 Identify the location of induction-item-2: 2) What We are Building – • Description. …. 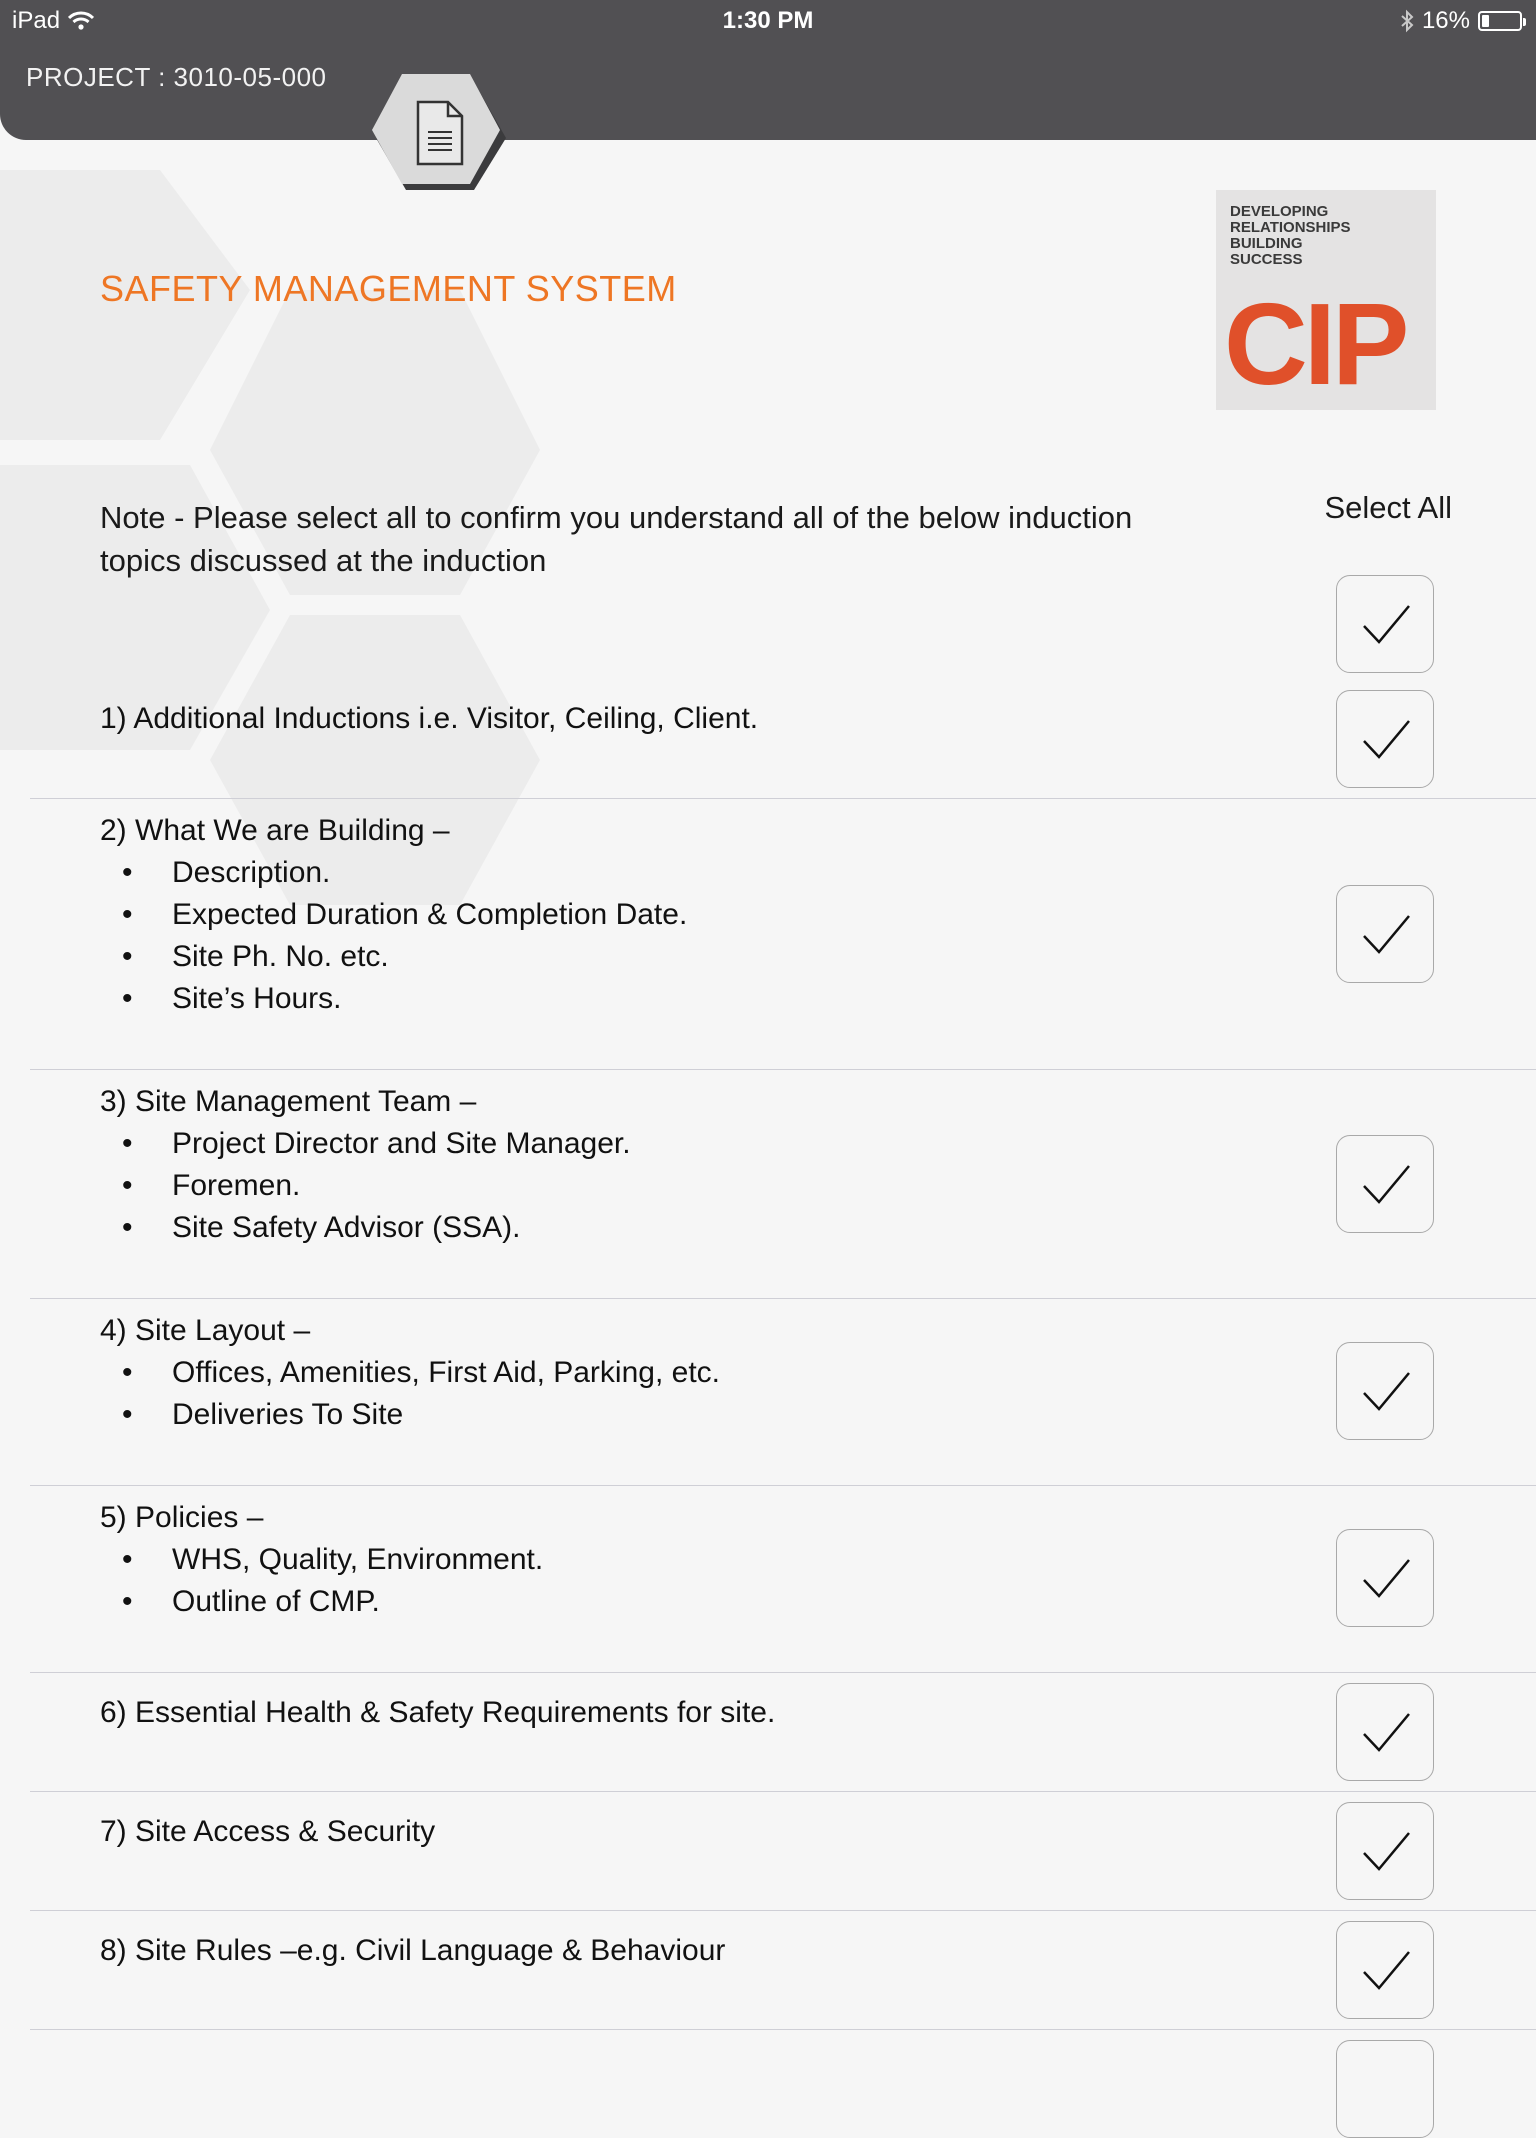
(393, 915).